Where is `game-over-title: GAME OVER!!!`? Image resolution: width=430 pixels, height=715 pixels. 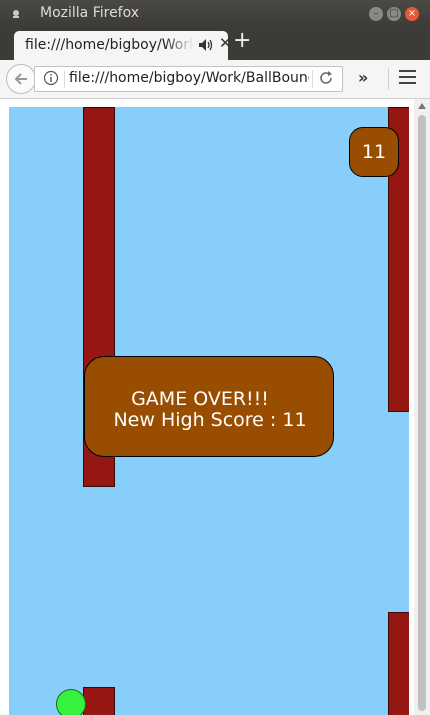 game-over-title: GAME OVER!!! is located at coordinates (200, 399).